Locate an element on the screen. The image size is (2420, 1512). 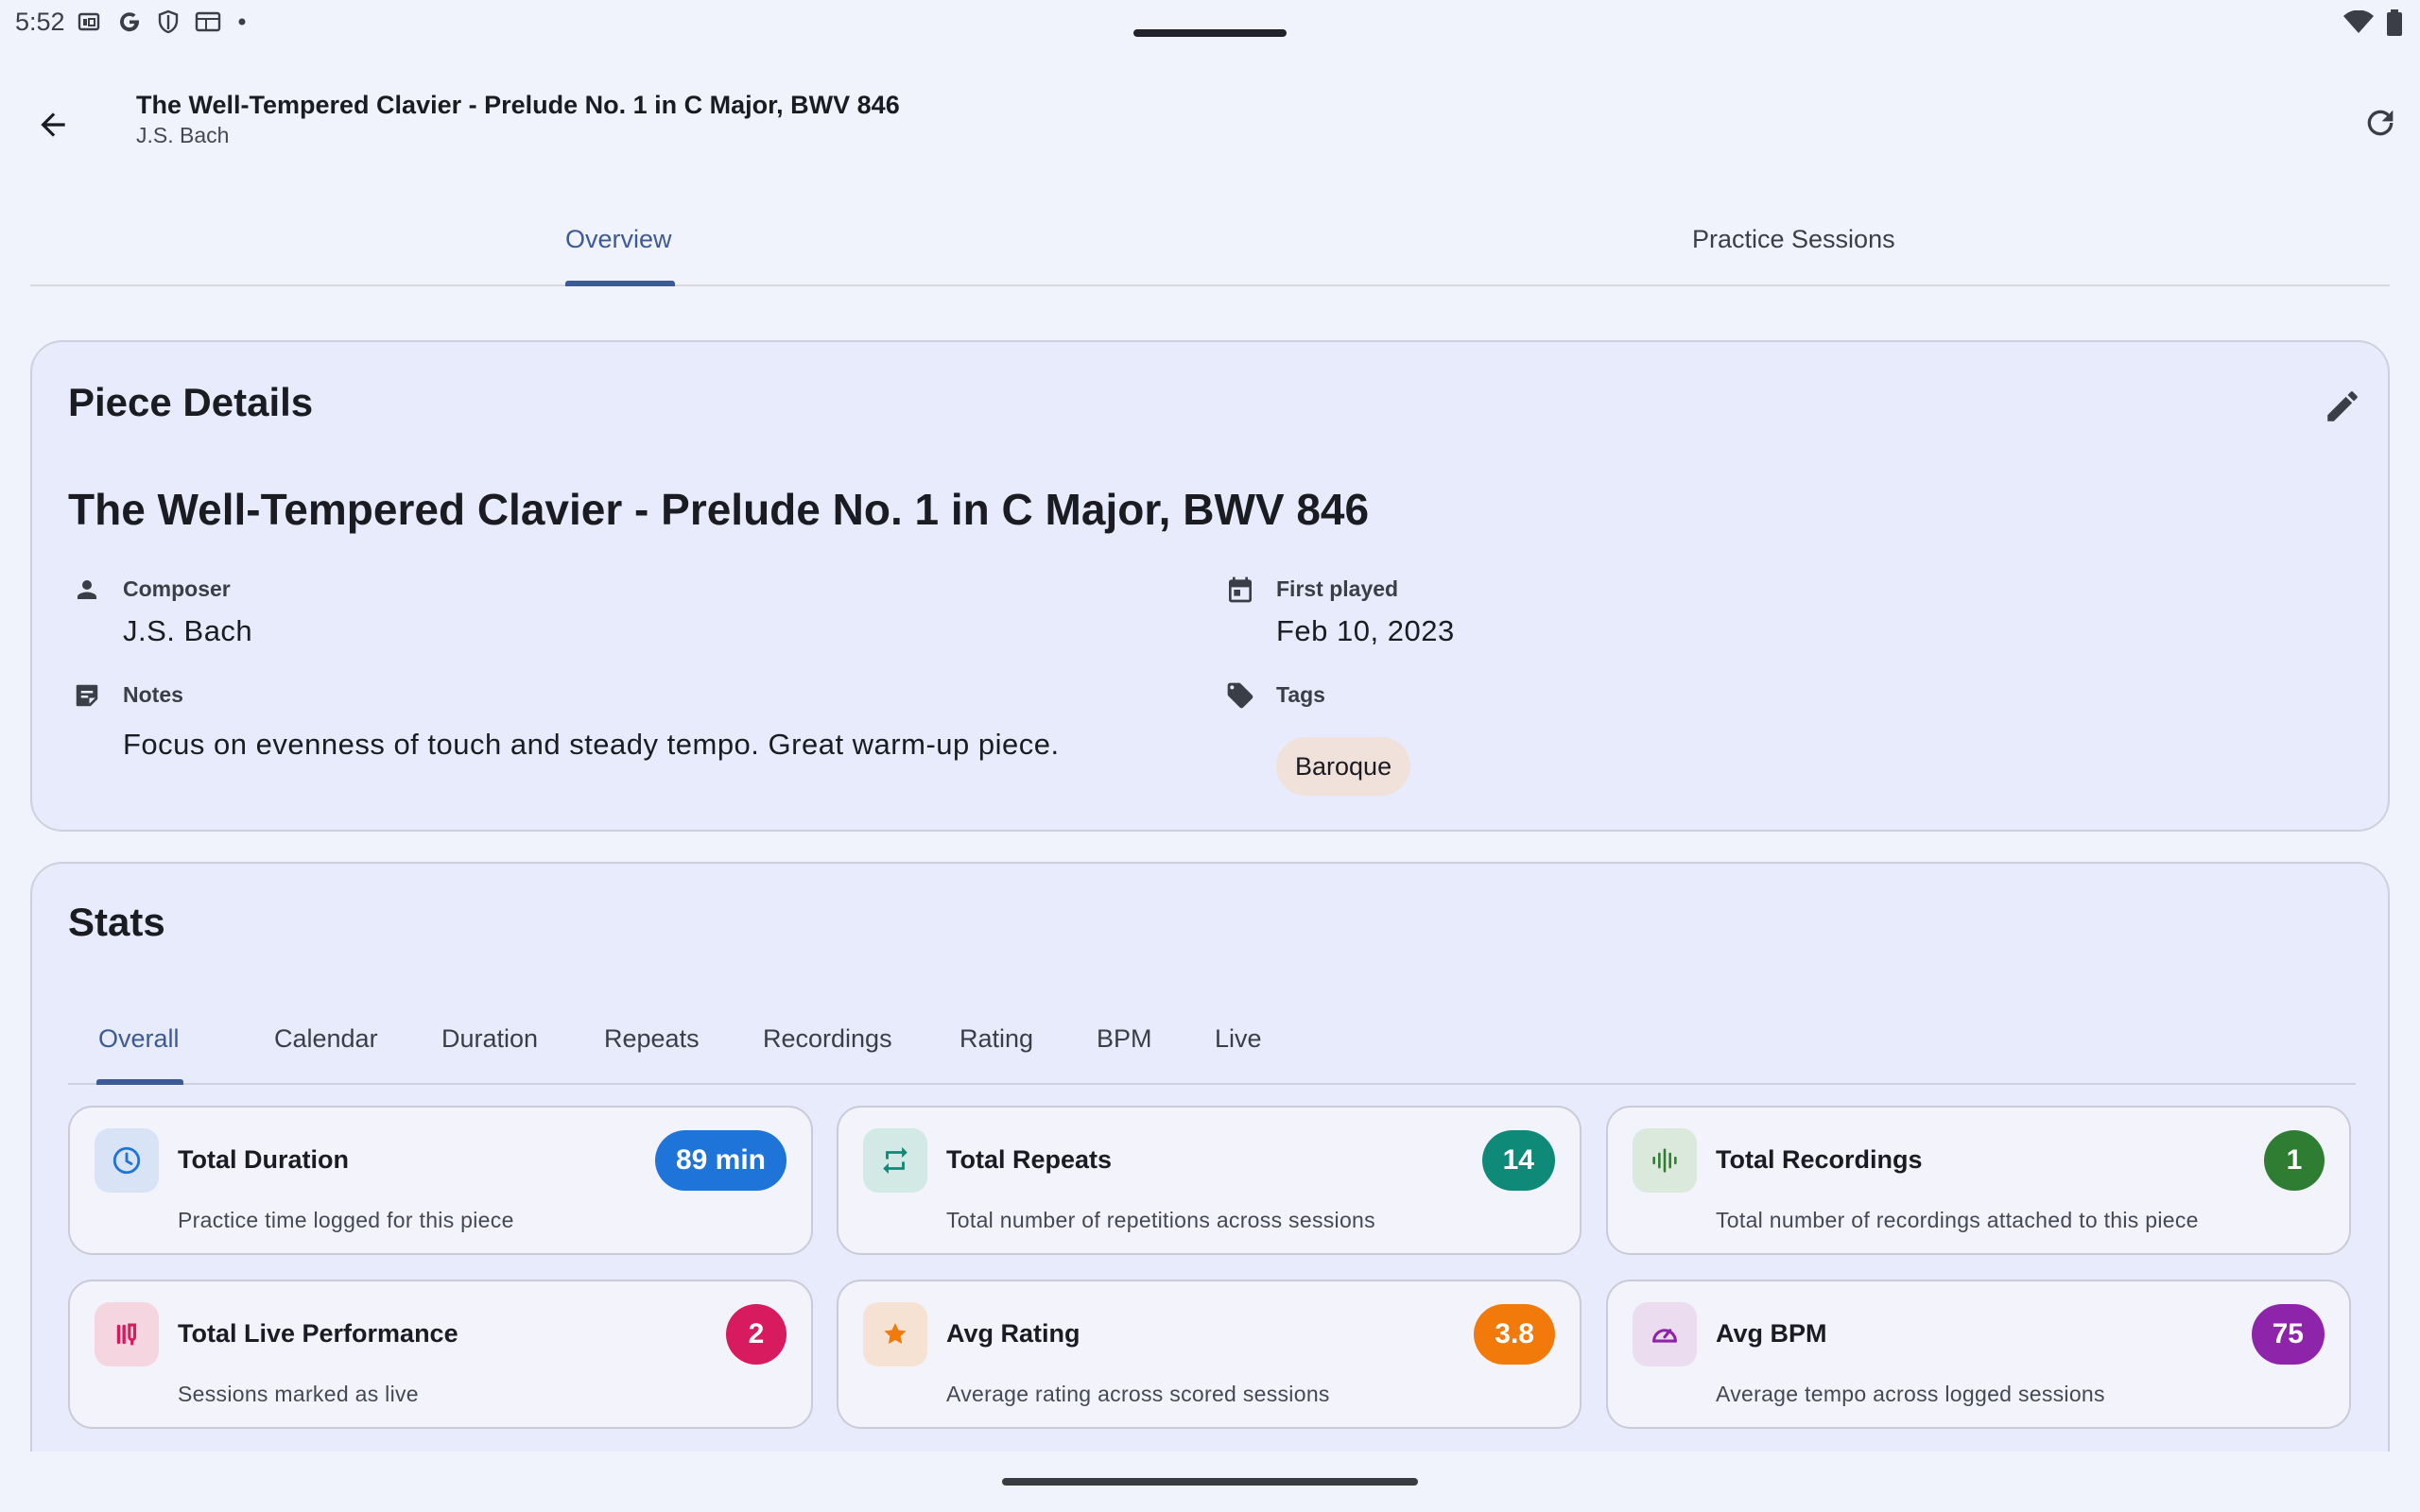
google-icon is located at coordinates (130, 22).